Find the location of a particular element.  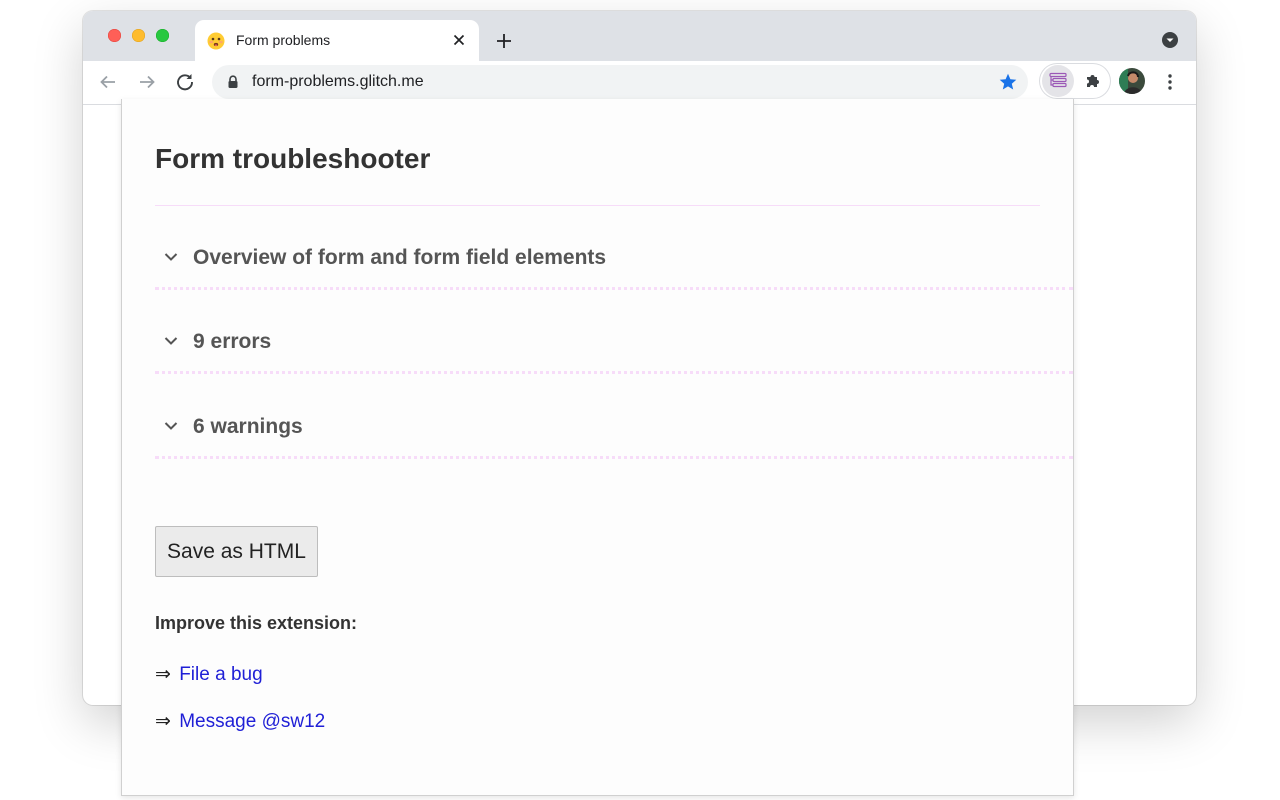

tab-strip: Form problems is located at coordinates (639, 36).